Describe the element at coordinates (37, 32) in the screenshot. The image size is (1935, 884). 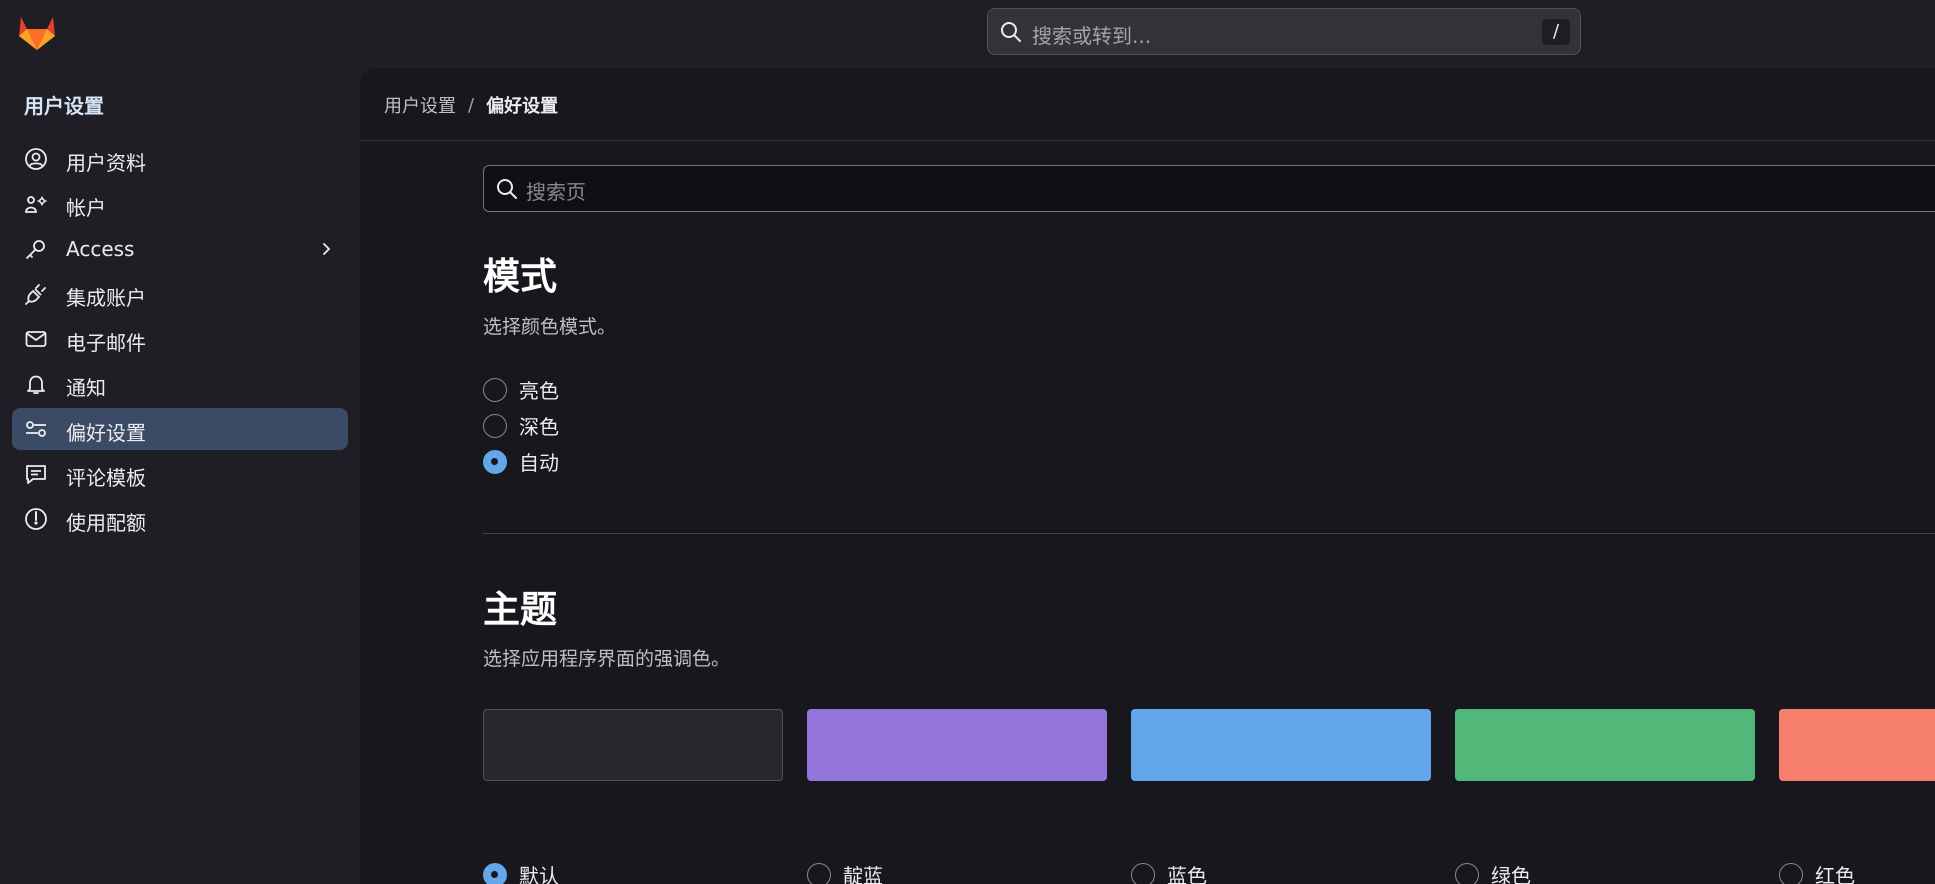
I see `gitlab-logo-icon` at that location.